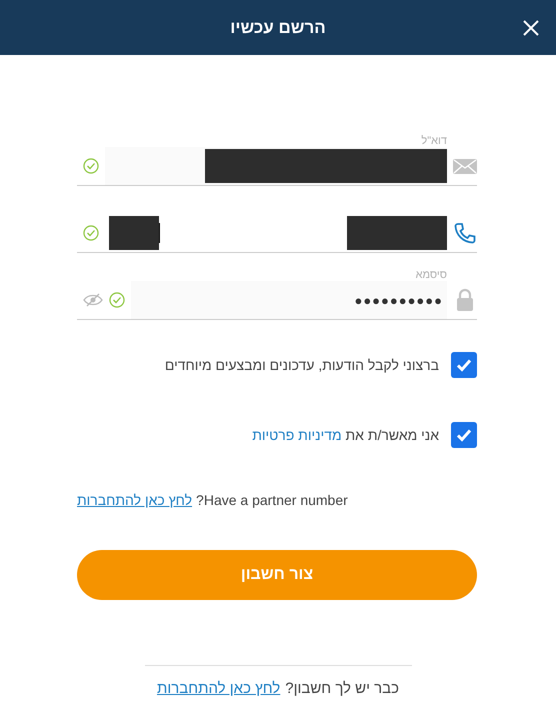 Image resolution: width=556 pixels, height=701 pixels. What do you see at coordinates (345, 435) in the screenshot?
I see `consent-text: אני מאשר/ת את מדיניות פרטיות` at bounding box center [345, 435].